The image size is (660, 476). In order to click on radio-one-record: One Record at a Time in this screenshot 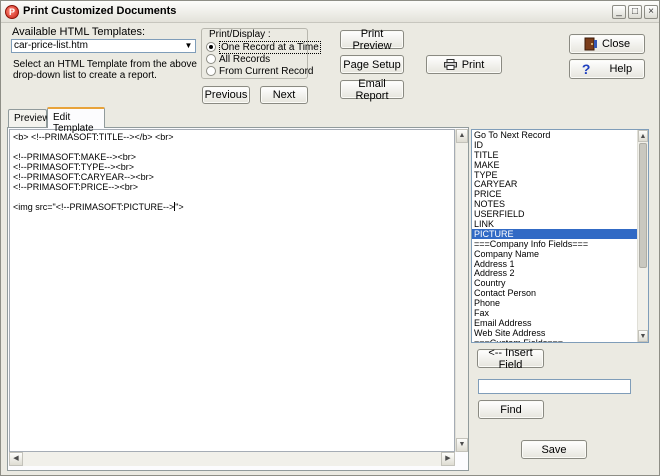, I will do `click(263, 47)`.